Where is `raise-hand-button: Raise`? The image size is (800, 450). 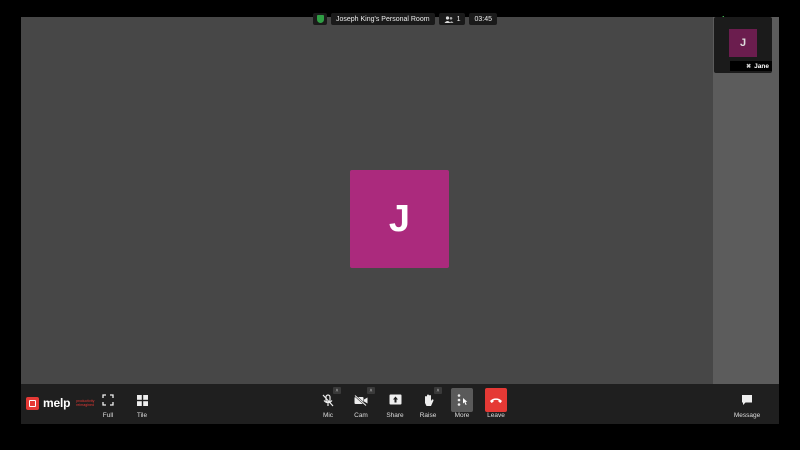 raise-hand-button: Raise is located at coordinates (428, 406).